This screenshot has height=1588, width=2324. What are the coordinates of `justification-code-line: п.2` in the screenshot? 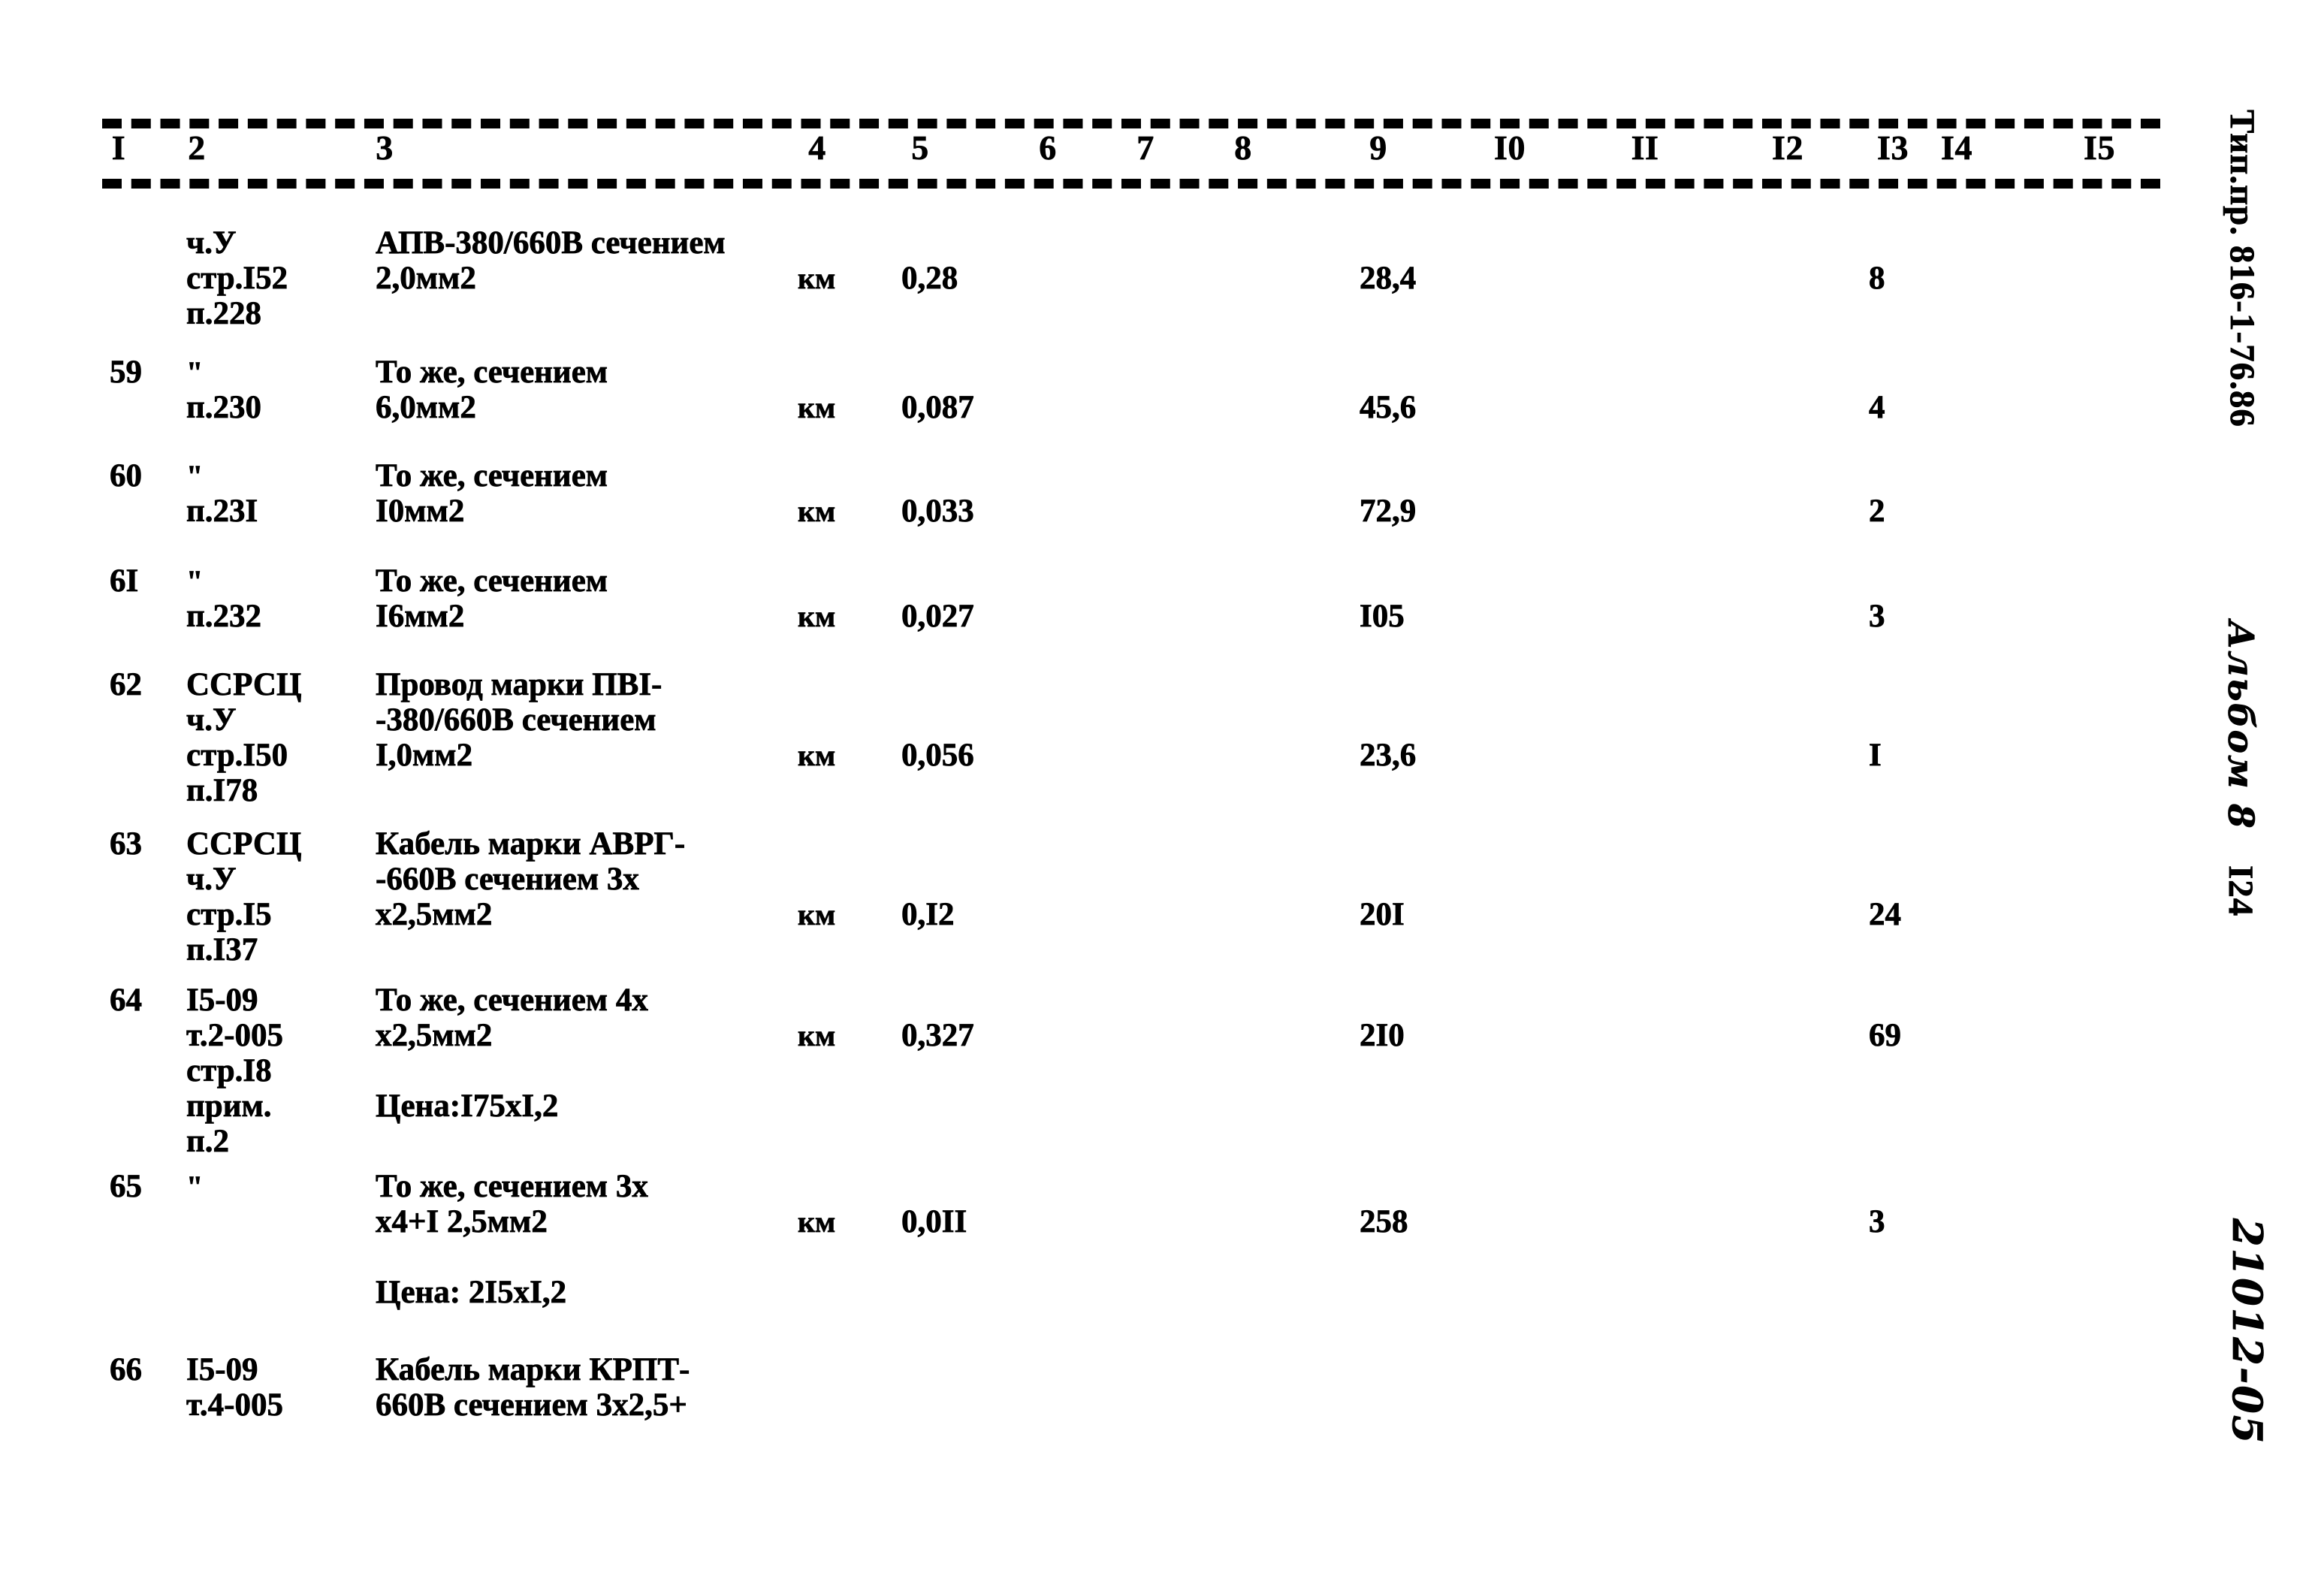 It's located at (208, 1142).